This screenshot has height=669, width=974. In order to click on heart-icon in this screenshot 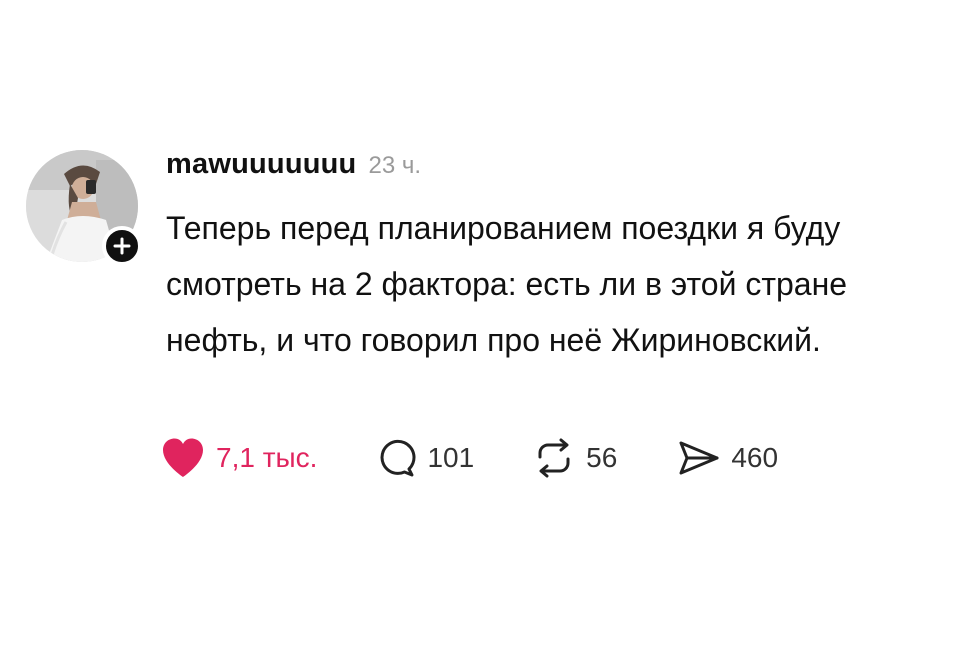, I will do `click(183, 457)`.